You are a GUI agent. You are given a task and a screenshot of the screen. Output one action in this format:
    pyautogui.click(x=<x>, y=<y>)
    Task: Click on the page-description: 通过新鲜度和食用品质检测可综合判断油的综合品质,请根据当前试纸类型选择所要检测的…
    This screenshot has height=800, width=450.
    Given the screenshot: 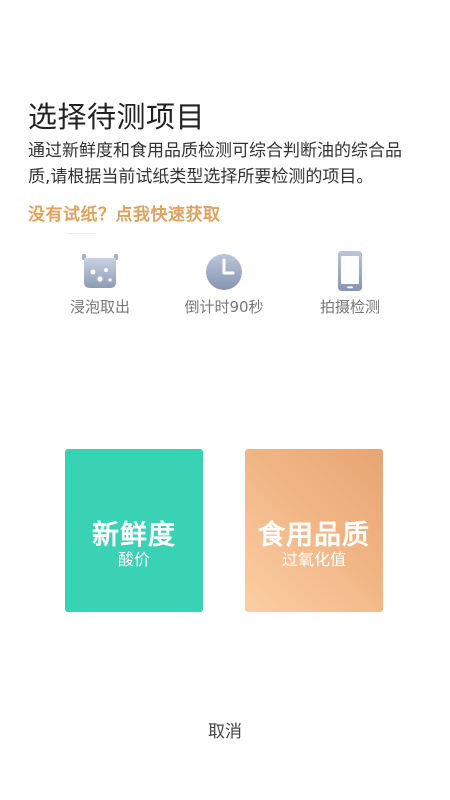 What is the action you would take?
    pyautogui.click(x=215, y=164)
    